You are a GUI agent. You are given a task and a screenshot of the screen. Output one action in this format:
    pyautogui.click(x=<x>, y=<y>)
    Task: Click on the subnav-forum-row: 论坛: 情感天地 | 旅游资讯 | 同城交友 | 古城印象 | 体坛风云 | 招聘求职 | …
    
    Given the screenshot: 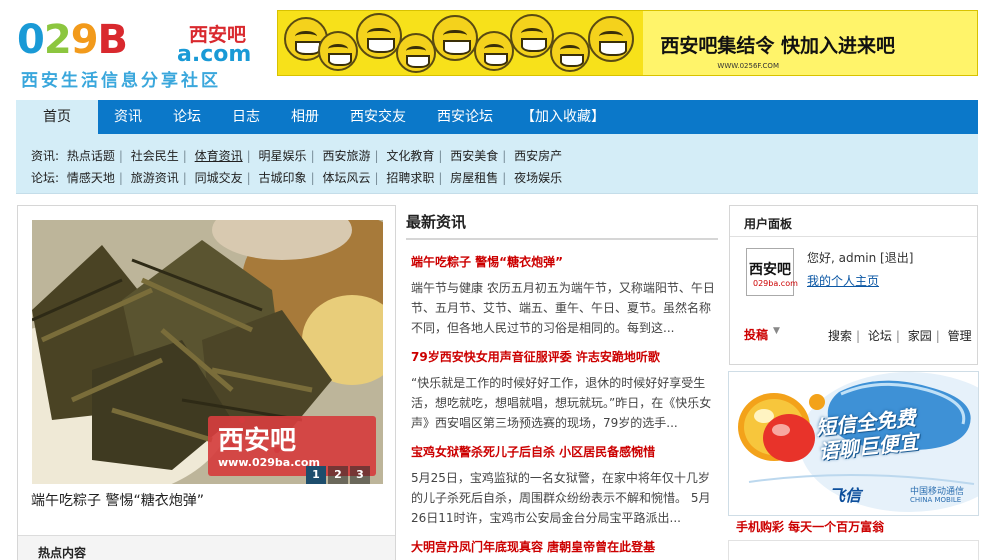 What is the action you would take?
    pyautogui.click(x=297, y=178)
    